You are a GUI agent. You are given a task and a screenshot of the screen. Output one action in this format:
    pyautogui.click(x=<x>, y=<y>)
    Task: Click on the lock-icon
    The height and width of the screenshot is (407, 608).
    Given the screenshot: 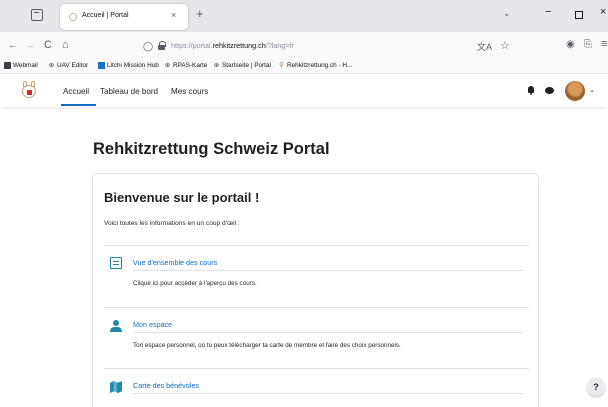 What is the action you would take?
    pyautogui.click(x=162, y=45)
    